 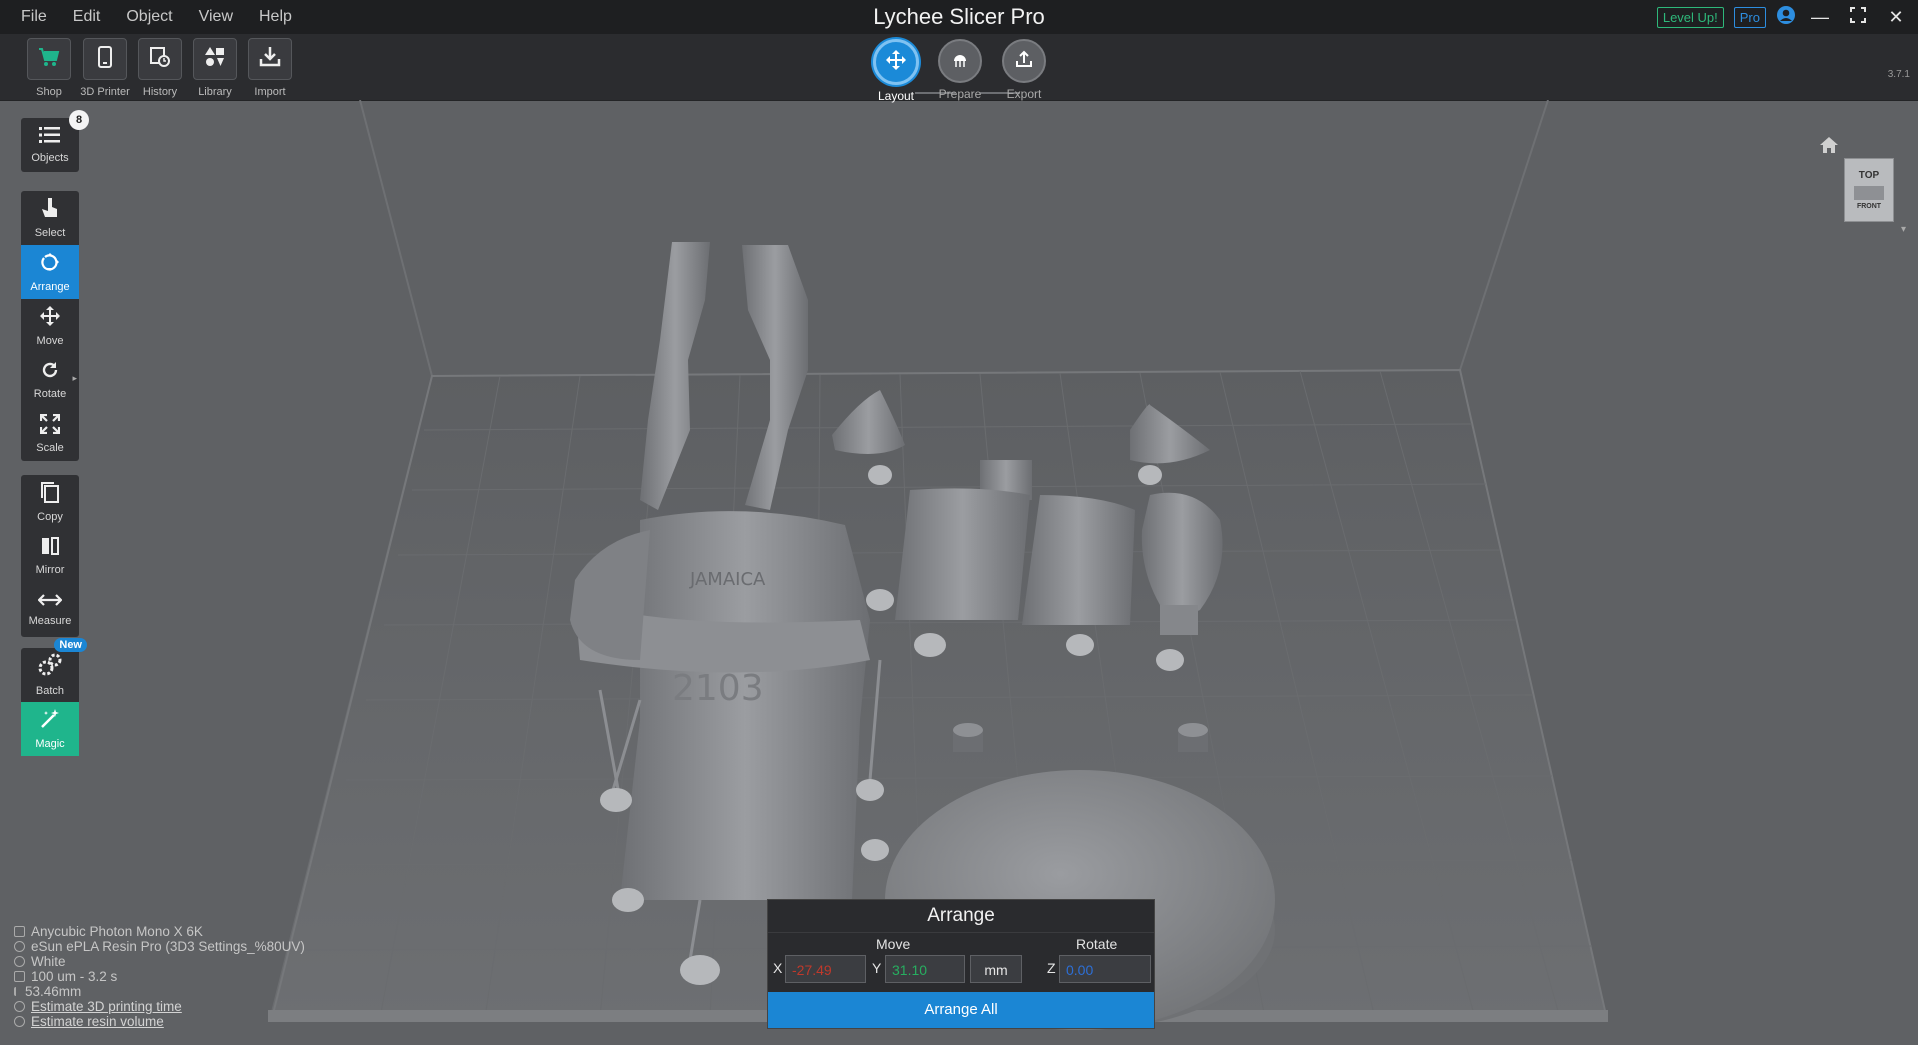 I want to click on palette-icon, so click(x=19, y=961).